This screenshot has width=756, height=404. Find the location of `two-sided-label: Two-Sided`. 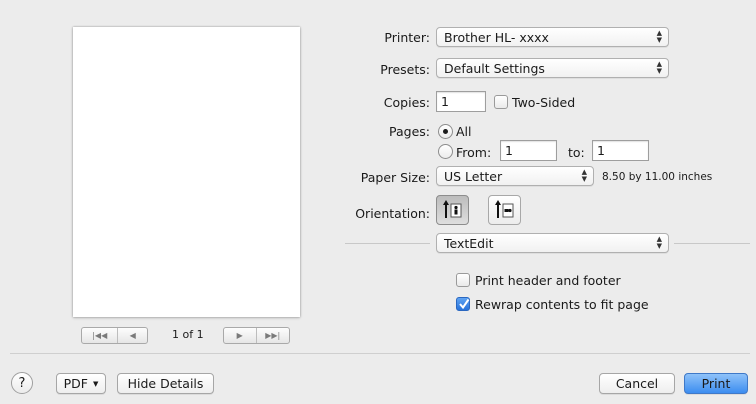

two-sided-label: Two-Sided is located at coordinates (544, 102).